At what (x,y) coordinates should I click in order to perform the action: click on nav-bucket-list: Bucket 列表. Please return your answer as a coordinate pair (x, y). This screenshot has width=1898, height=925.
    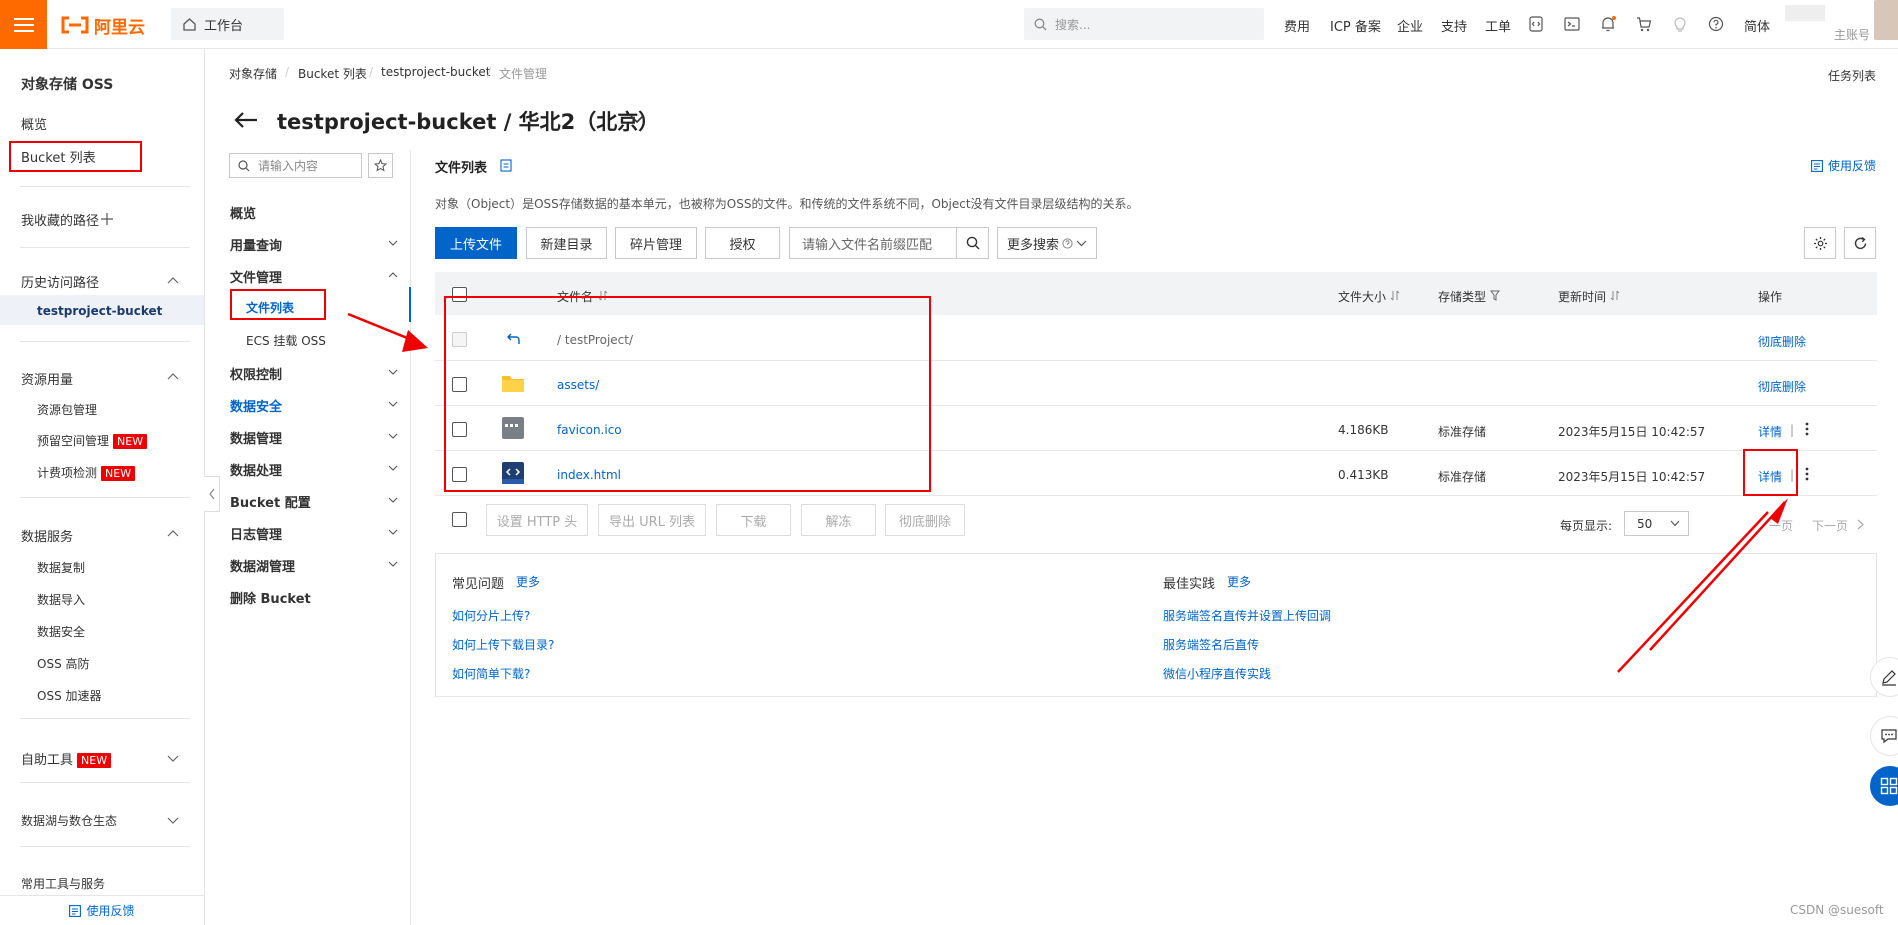
    Looking at the image, I should click on (58, 156).